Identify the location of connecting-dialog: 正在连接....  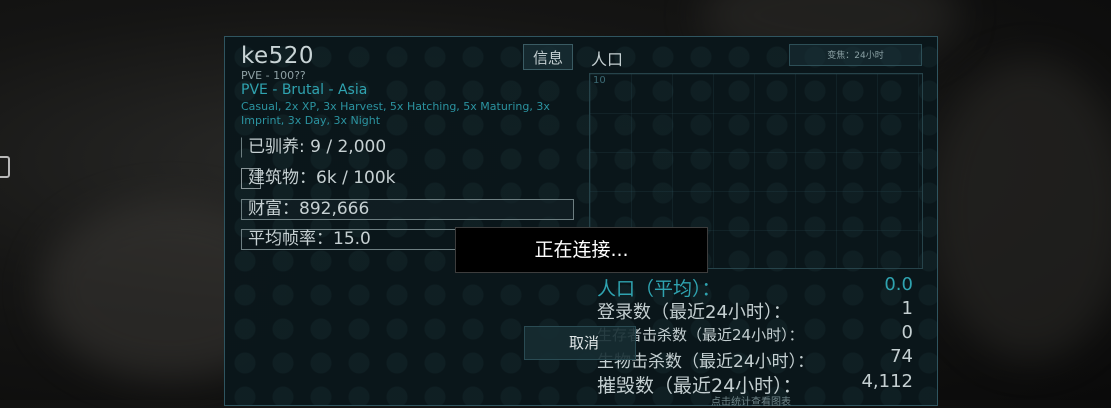
(581, 250).